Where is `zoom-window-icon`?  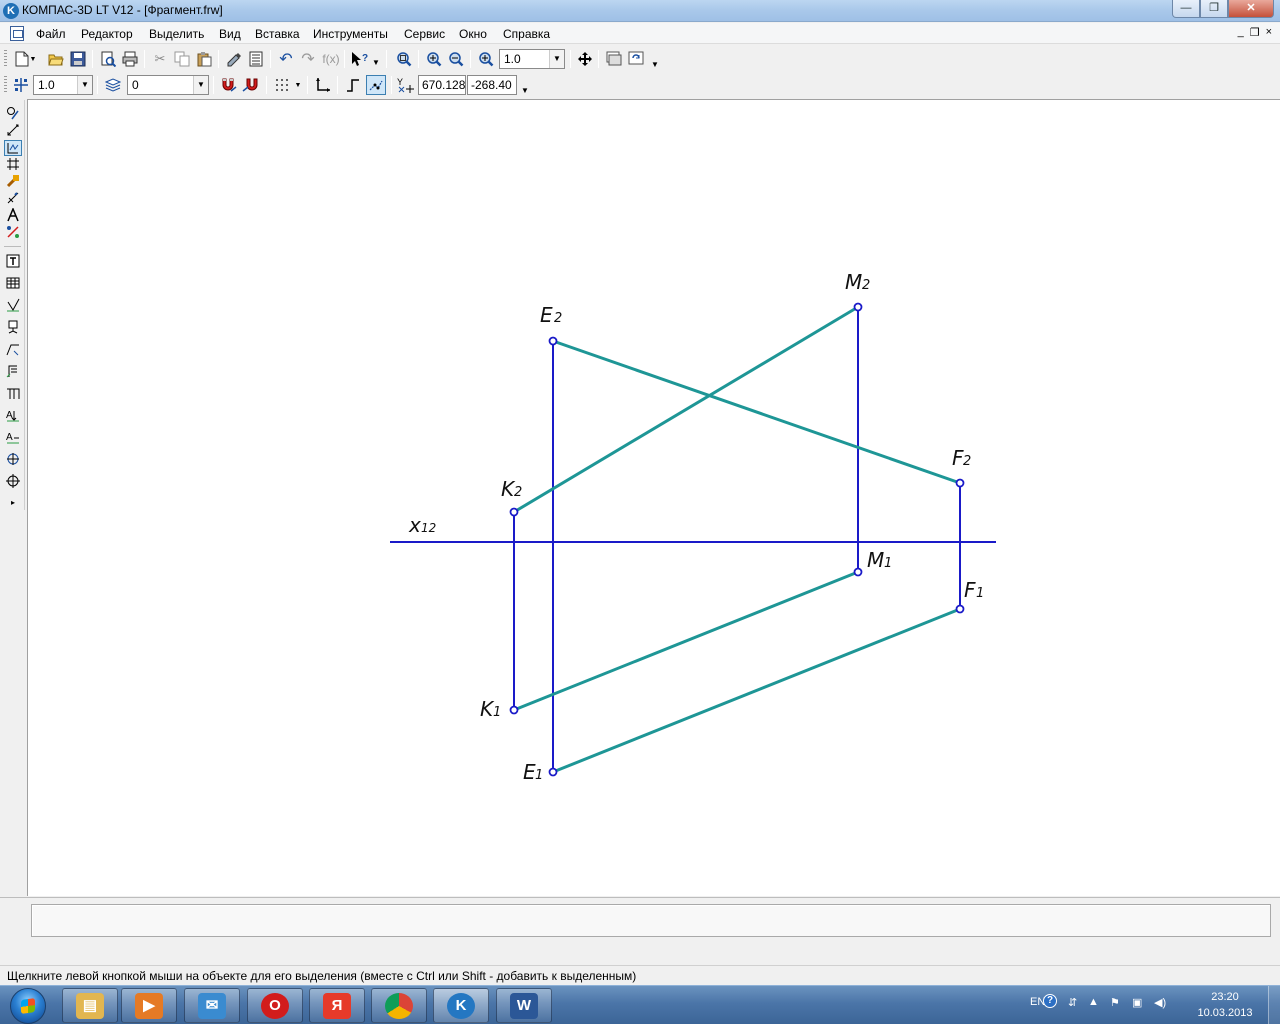
zoom-window-icon is located at coordinates (404, 59).